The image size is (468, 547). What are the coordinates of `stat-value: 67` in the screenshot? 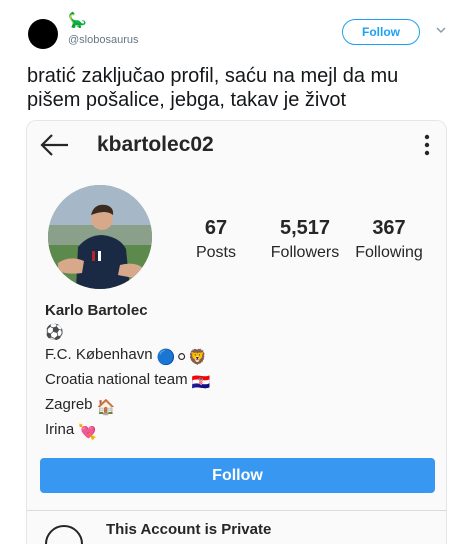 It's located at (216, 228).